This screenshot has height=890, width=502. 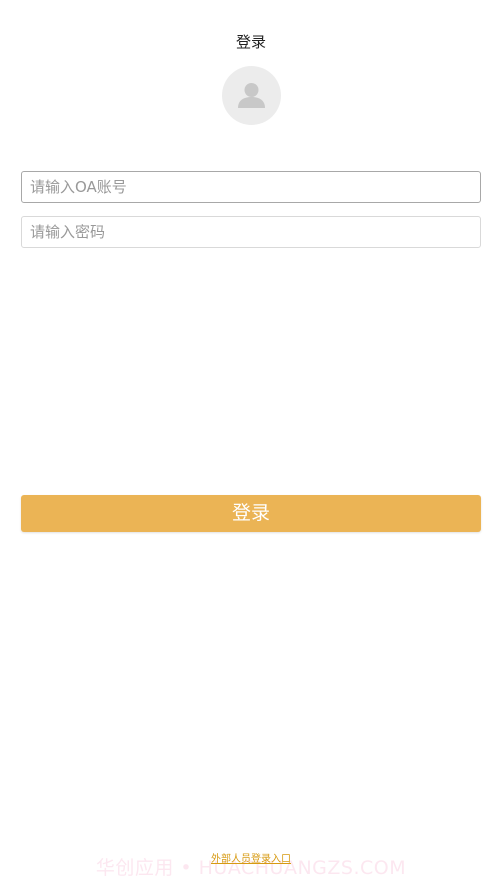 What do you see at coordinates (251, 513) in the screenshot?
I see `login-button: 登录` at bounding box center [251, 513].